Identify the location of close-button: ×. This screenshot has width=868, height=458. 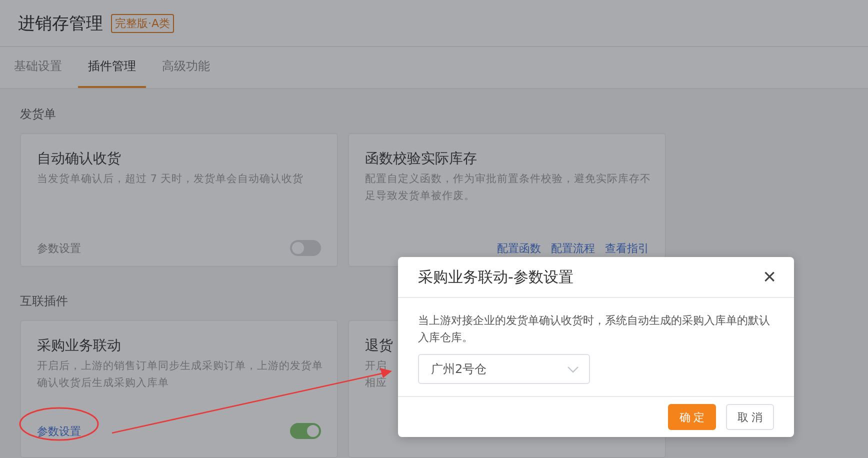
(769, 277).